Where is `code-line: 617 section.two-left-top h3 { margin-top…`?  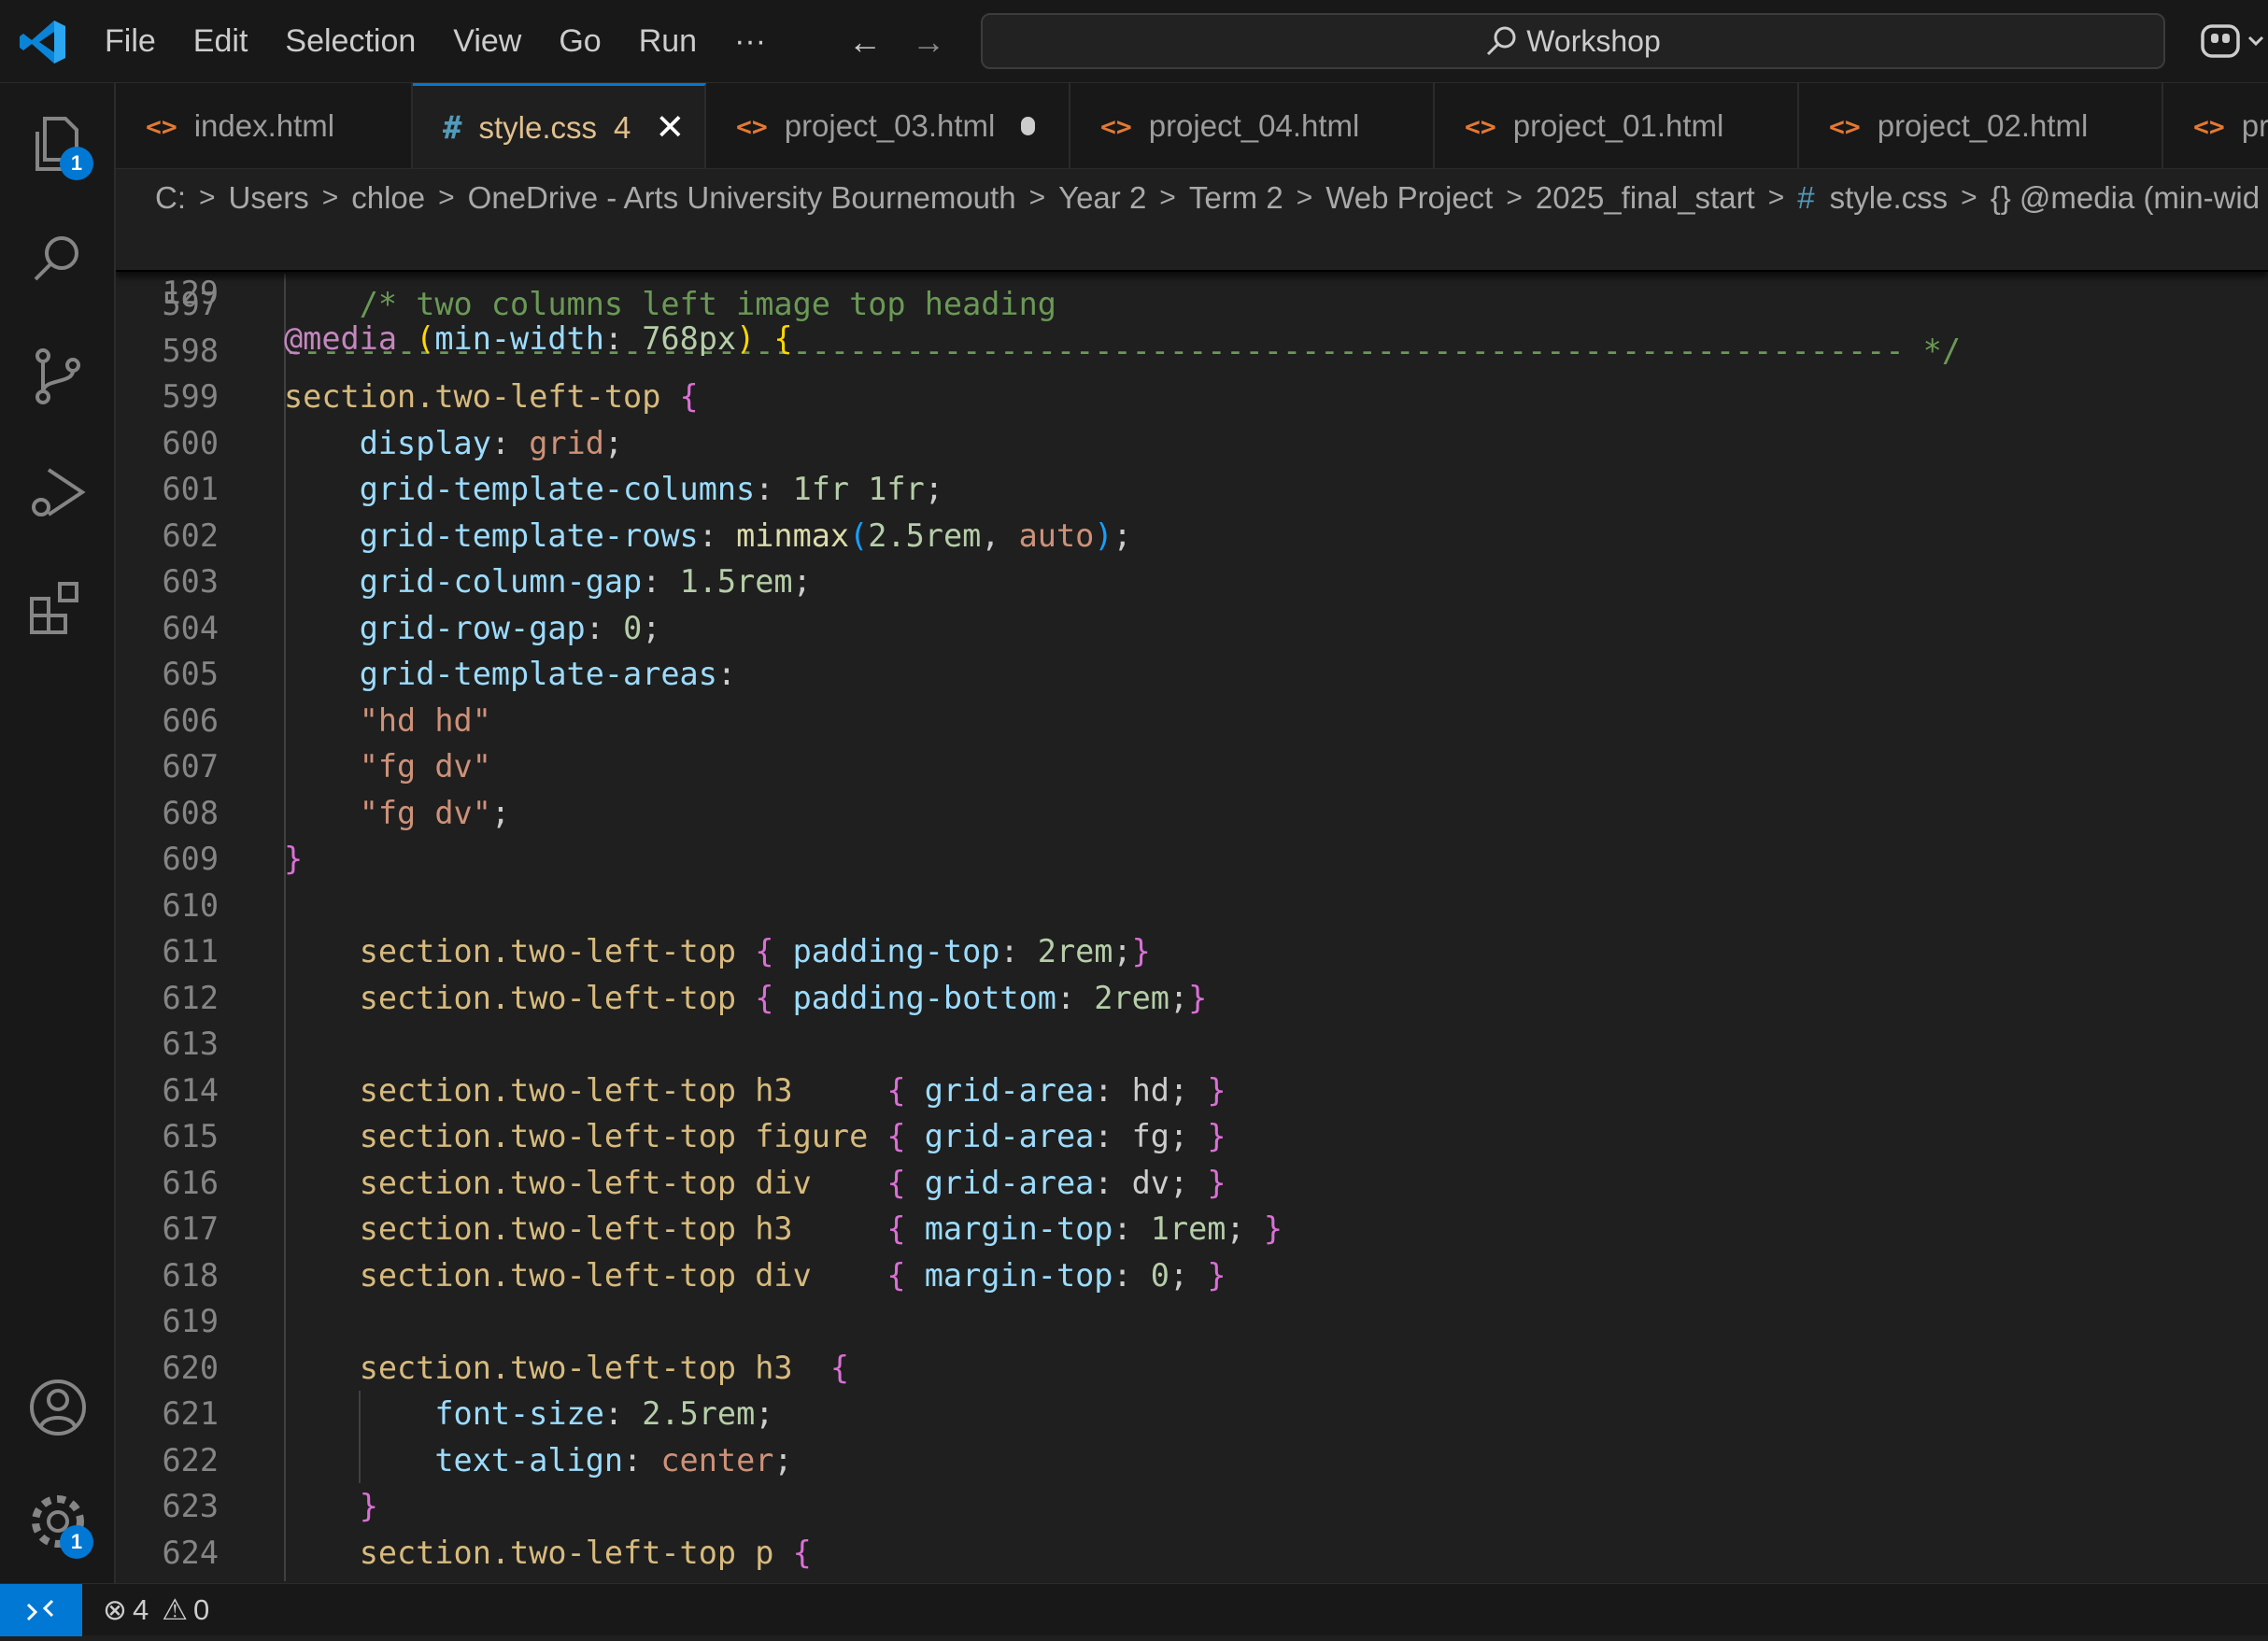
code-line: 617 section.two-left-top h3 { margin-top… is located at coordinates (1192, 1229).